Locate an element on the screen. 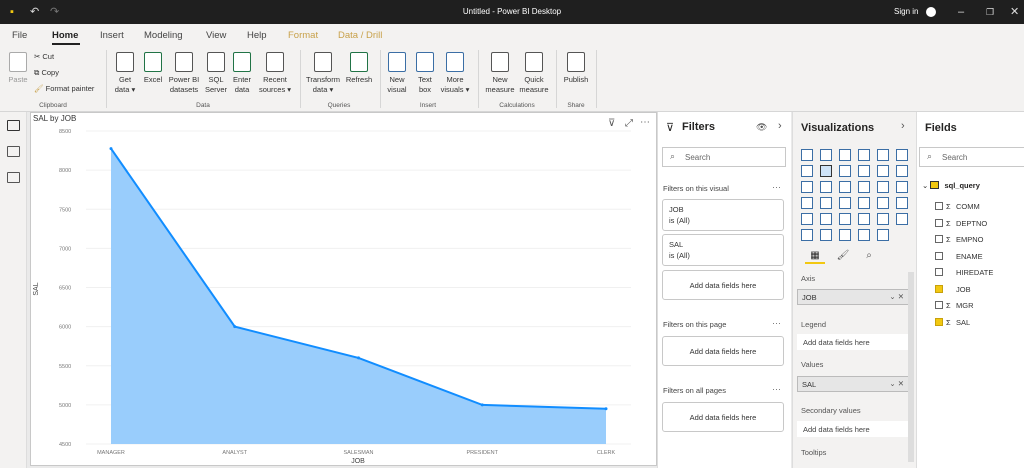 Image resolution: width=1024 pixels, height=468 pixels. tab-home: Home is located at coordinates (65, 35).